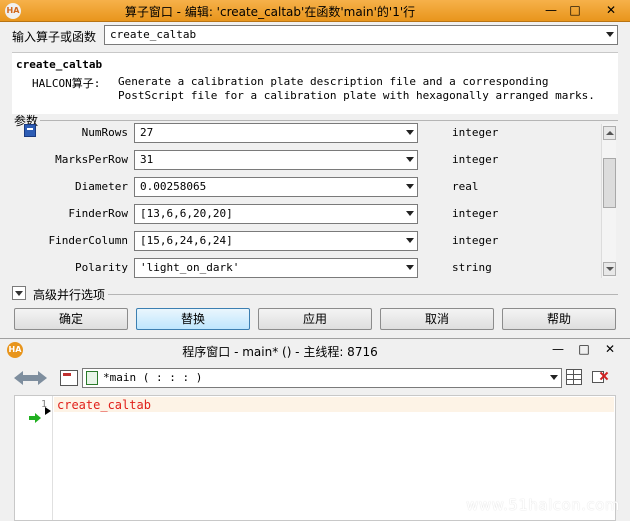  Describe the element at coordinates (190, 267) in the screenshot. I see `param-value: 'light_on_dark'` at that location.